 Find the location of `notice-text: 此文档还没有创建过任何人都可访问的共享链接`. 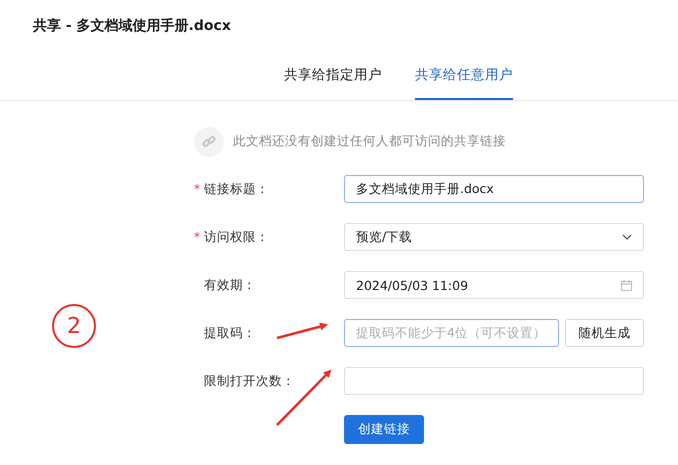

notice-text: 此文档还没有创建过任何人都可访问的共享链接 is located at coordinates (369, 141).